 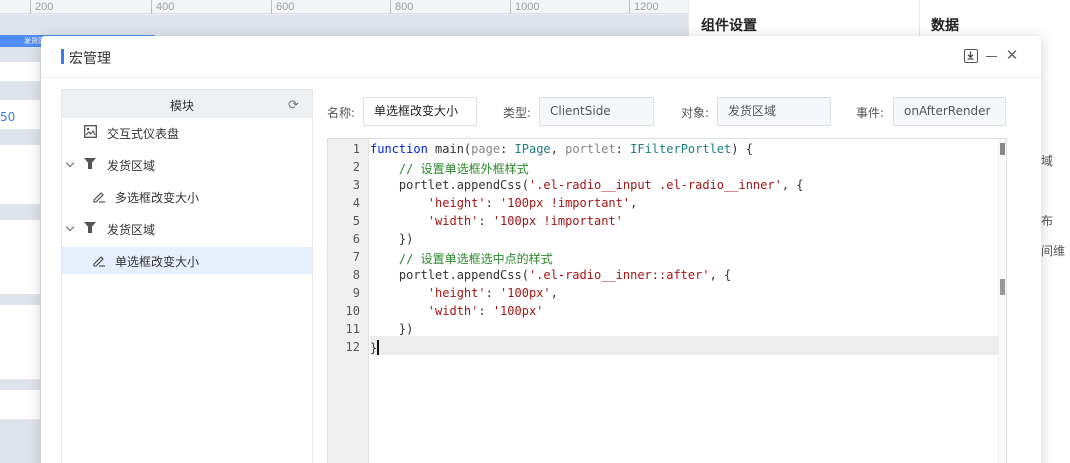 What do you see at coordinates (352, 311) in the screenshot?
I see `line-number: 10` at bounding box center [352, 311].